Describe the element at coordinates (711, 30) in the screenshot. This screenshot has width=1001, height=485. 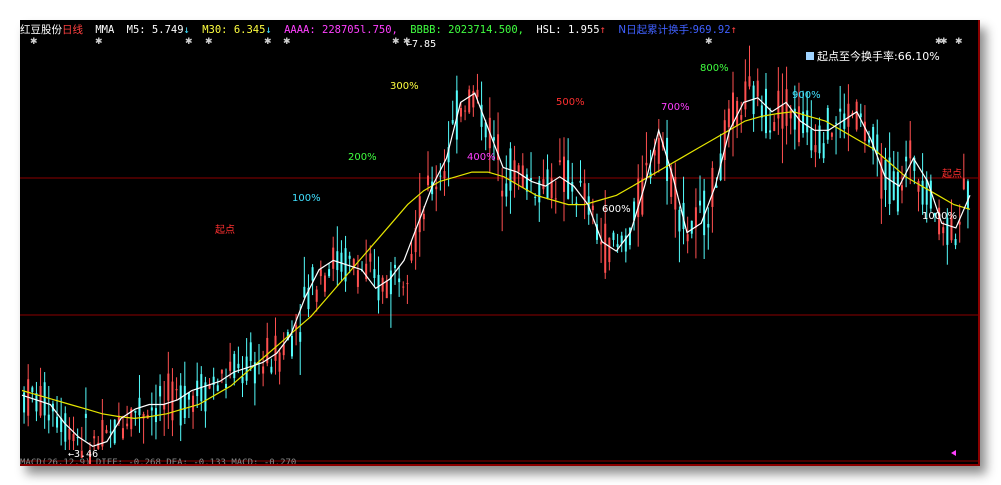
I see `cum-turnover-value: 969.92` at that location.